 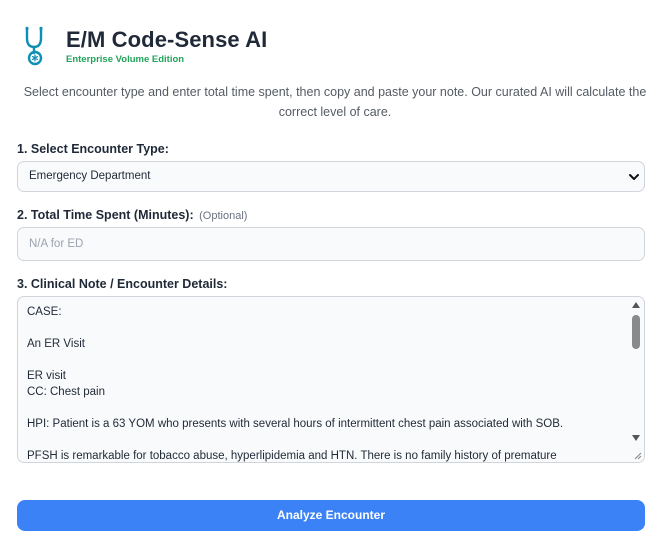 I want to click on analyze-encounter-button: Analyze Encounter, so click(x=331, y=515).